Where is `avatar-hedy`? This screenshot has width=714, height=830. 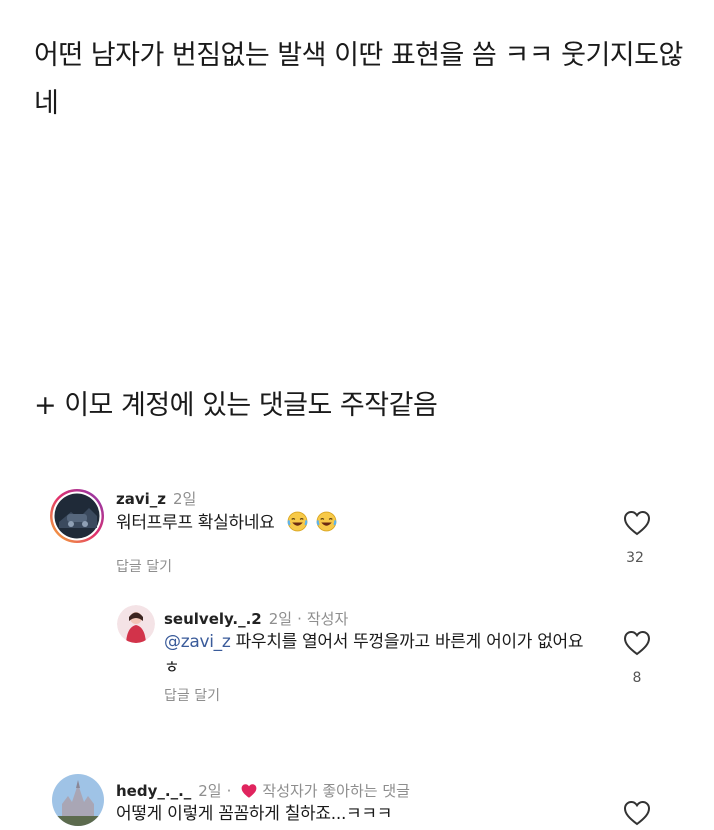
avatar-hedy is located at coordinates (78, 800).